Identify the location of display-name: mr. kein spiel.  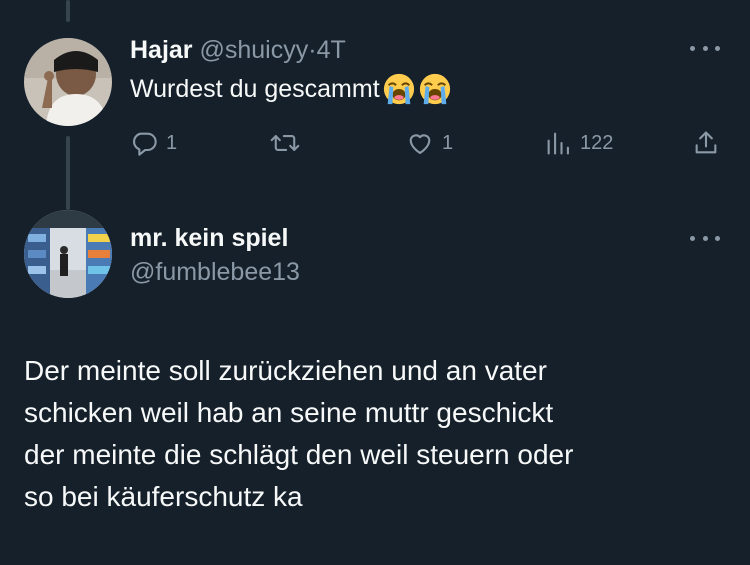
(209, 238).